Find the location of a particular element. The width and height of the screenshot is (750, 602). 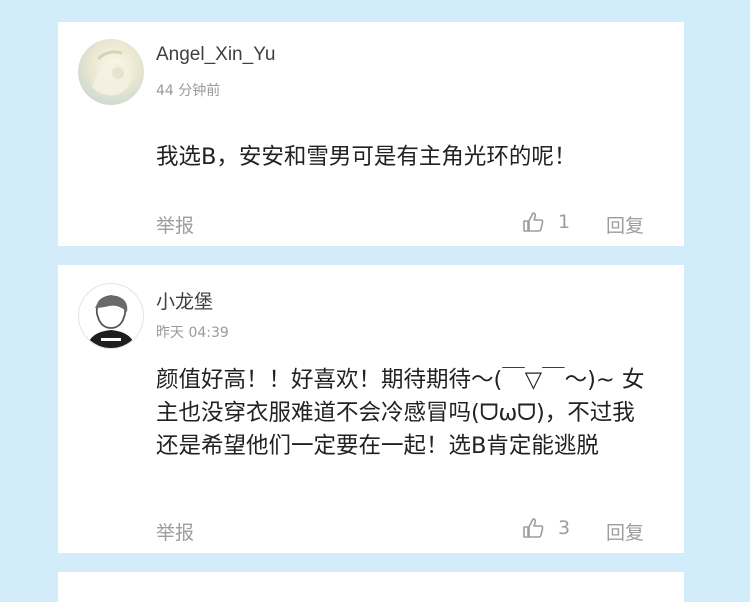

like-button: 1 is located at coordinates (546, 222).